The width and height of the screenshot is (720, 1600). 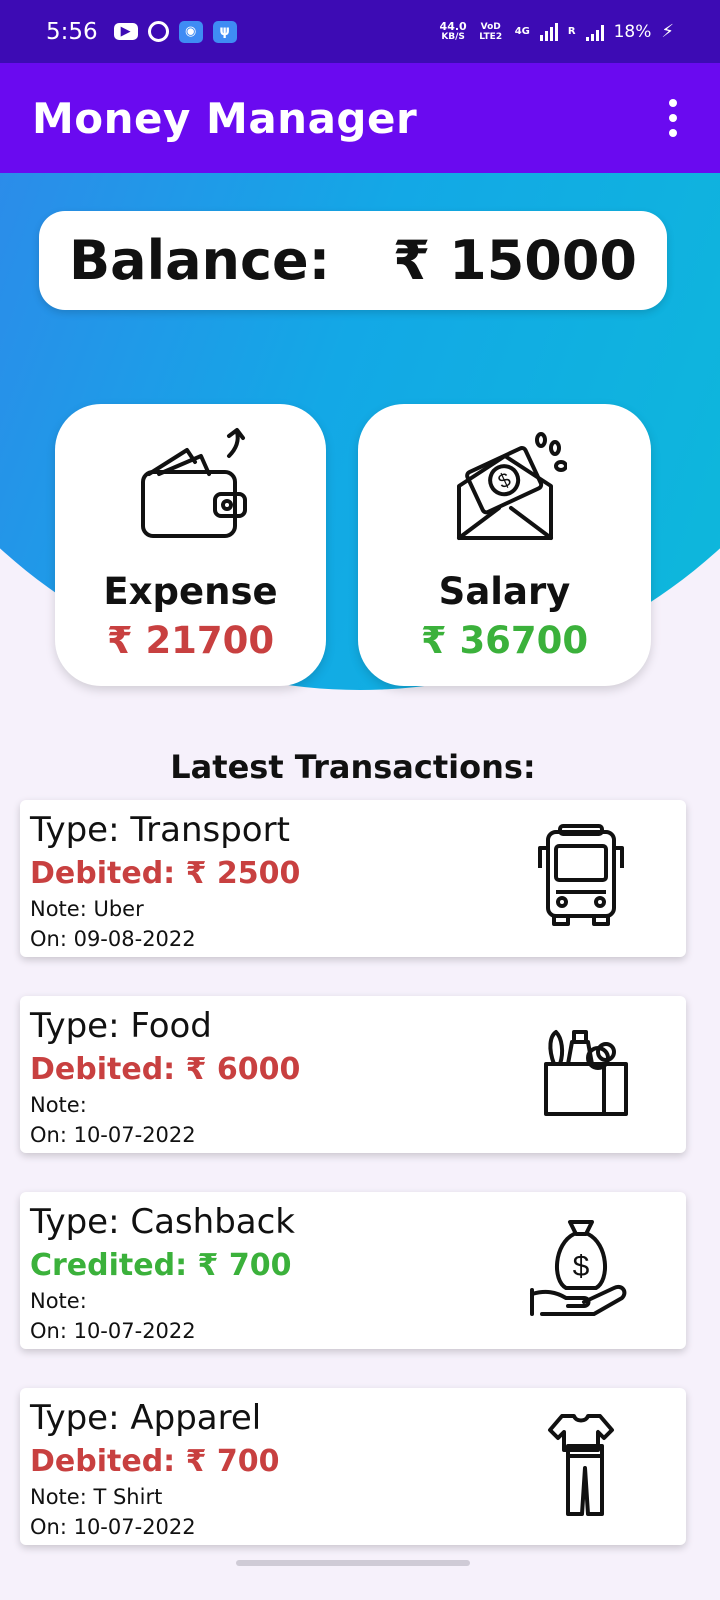 I want to click on android-icon: ◉, so click(x=190, y=31).